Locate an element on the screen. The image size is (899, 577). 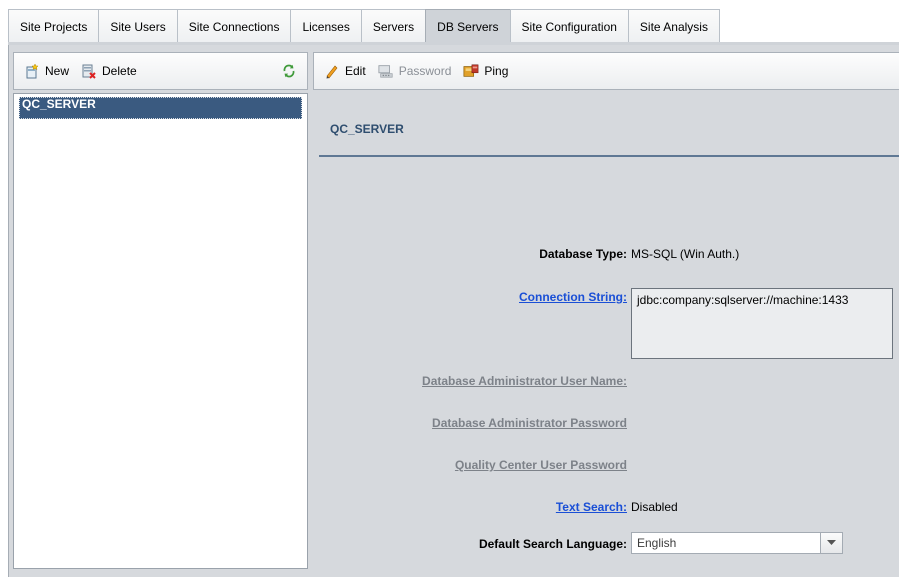
tab-servers: Servers is located at coordinates (393, 26).